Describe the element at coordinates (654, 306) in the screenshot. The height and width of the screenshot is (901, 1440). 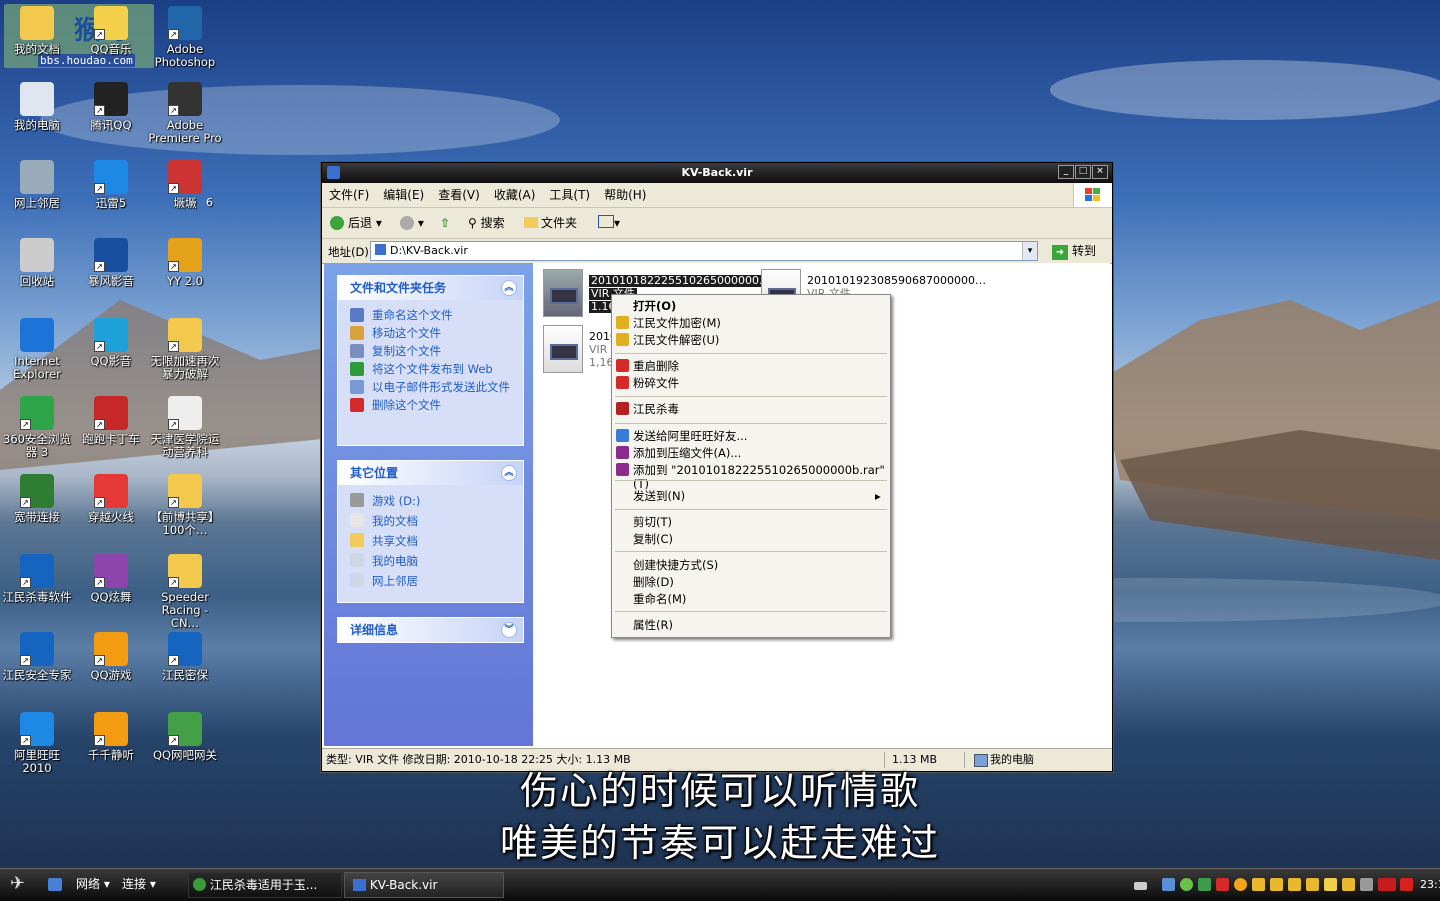
I see `context-item-open: 打开(O)` at that location.